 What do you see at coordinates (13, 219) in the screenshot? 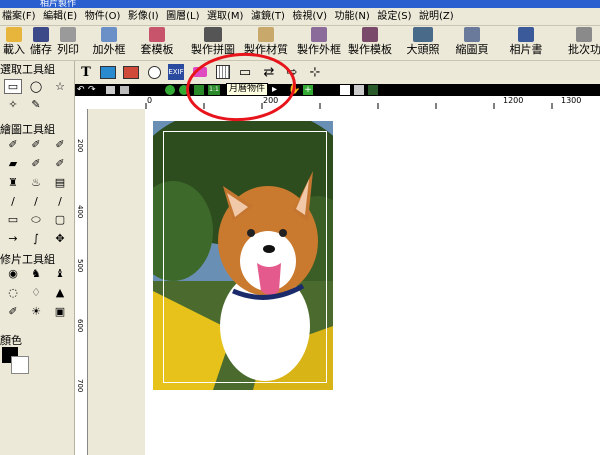
I see `rectangle-shape-icon: ▭` at bounding box center [13, 219].